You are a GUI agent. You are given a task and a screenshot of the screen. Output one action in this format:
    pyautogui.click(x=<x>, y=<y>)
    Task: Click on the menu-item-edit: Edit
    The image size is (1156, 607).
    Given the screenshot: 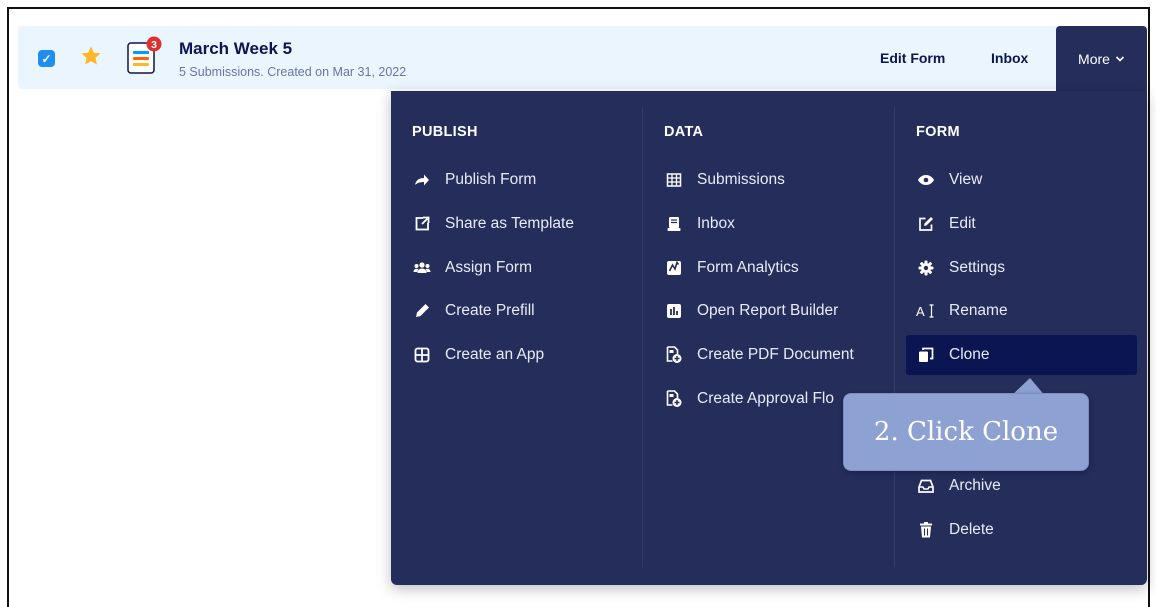 What is the action you would take?
    pyautogui.click(x=1021, y=224)
    